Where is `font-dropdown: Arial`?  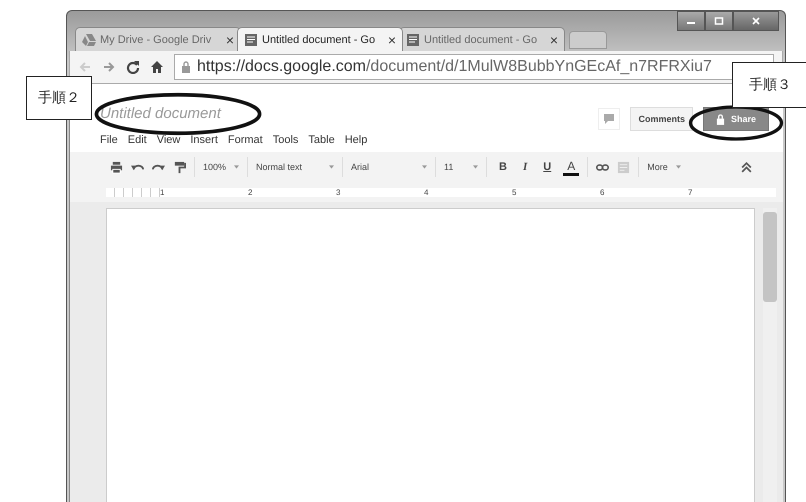 font-dropdown: Arial is located at coordinates (389, 167).